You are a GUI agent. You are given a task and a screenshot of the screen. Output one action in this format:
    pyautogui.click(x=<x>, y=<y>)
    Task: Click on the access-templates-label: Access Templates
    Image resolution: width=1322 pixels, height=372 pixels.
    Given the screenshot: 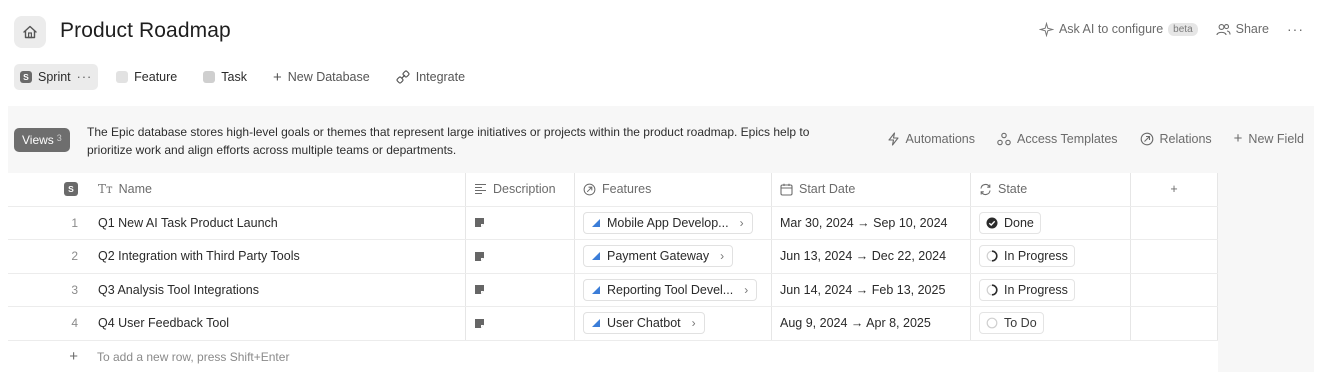 What is the action you would take?
    pyautogui.click(x=1067, y=138)
    